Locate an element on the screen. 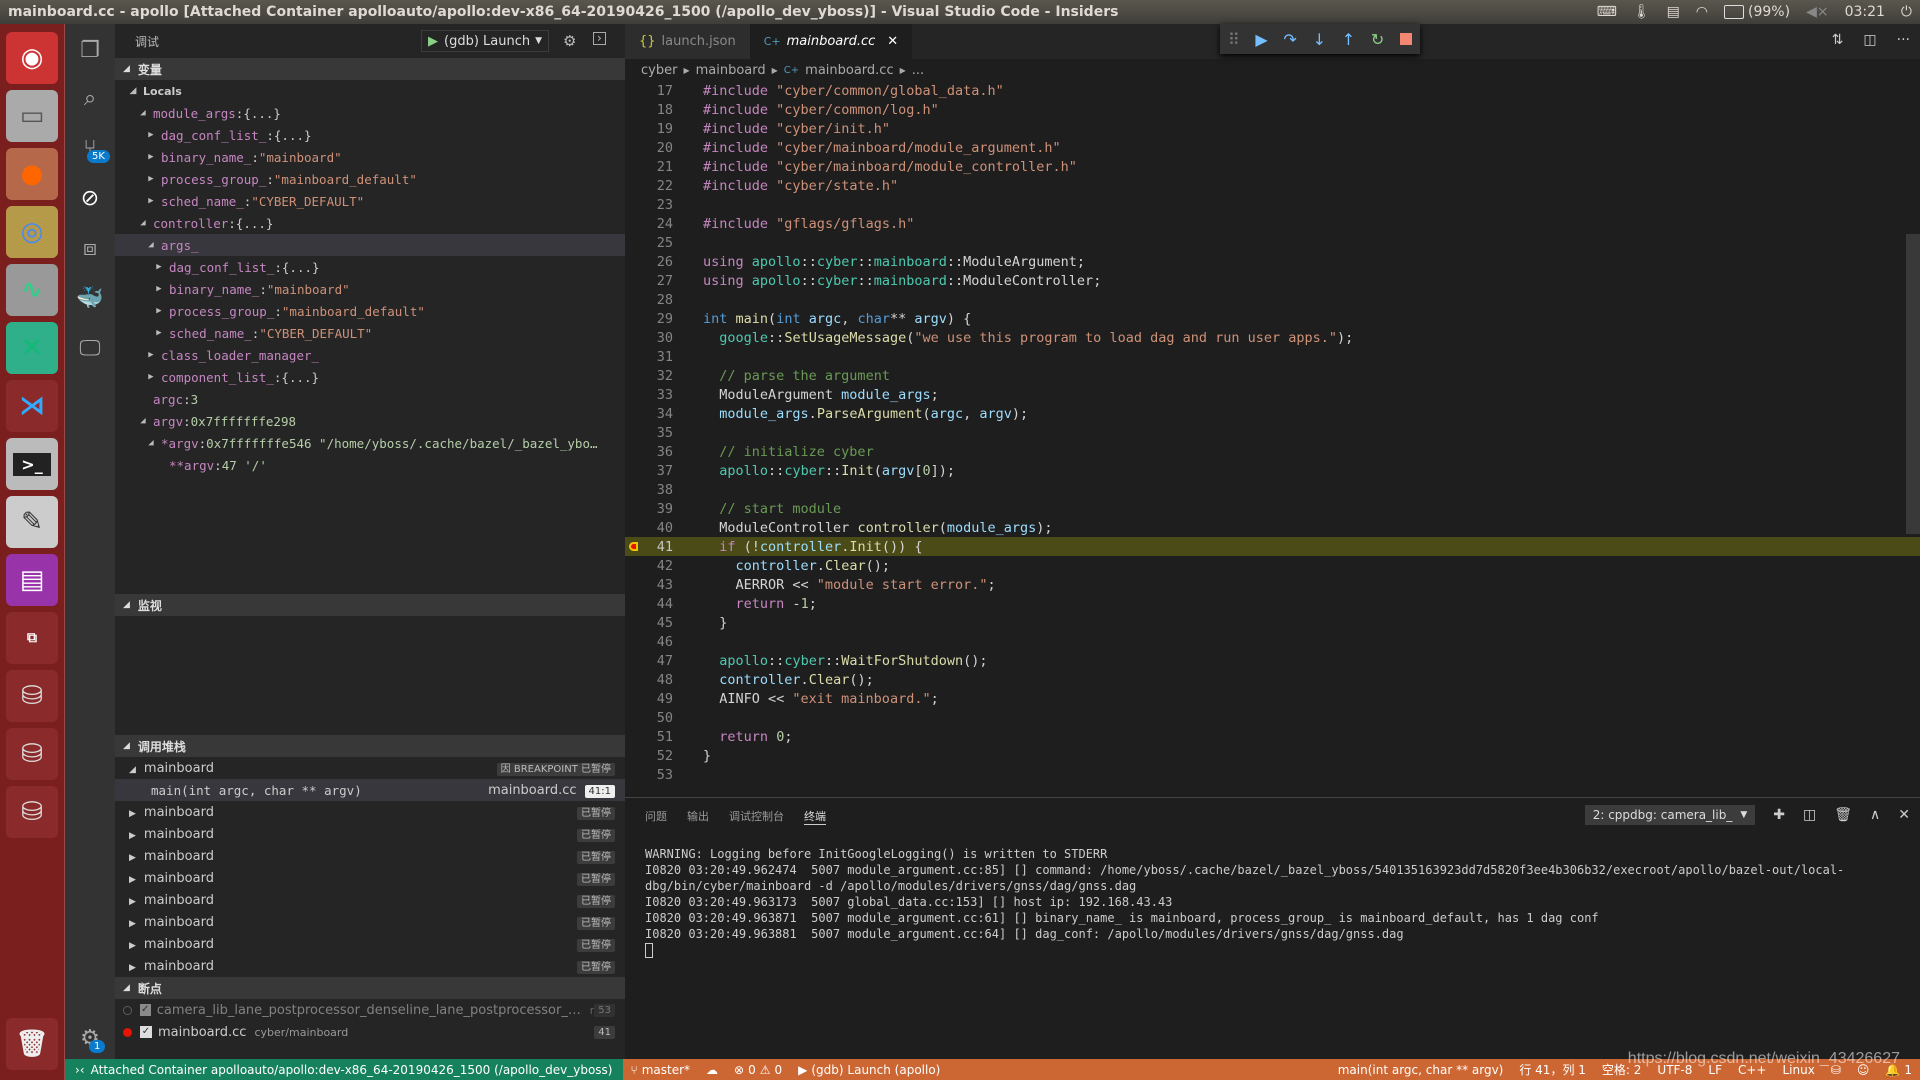 The image size is (1920, 1080). variable-row: ▶ class_loader_manager_ is located at coordinates (370, 355).